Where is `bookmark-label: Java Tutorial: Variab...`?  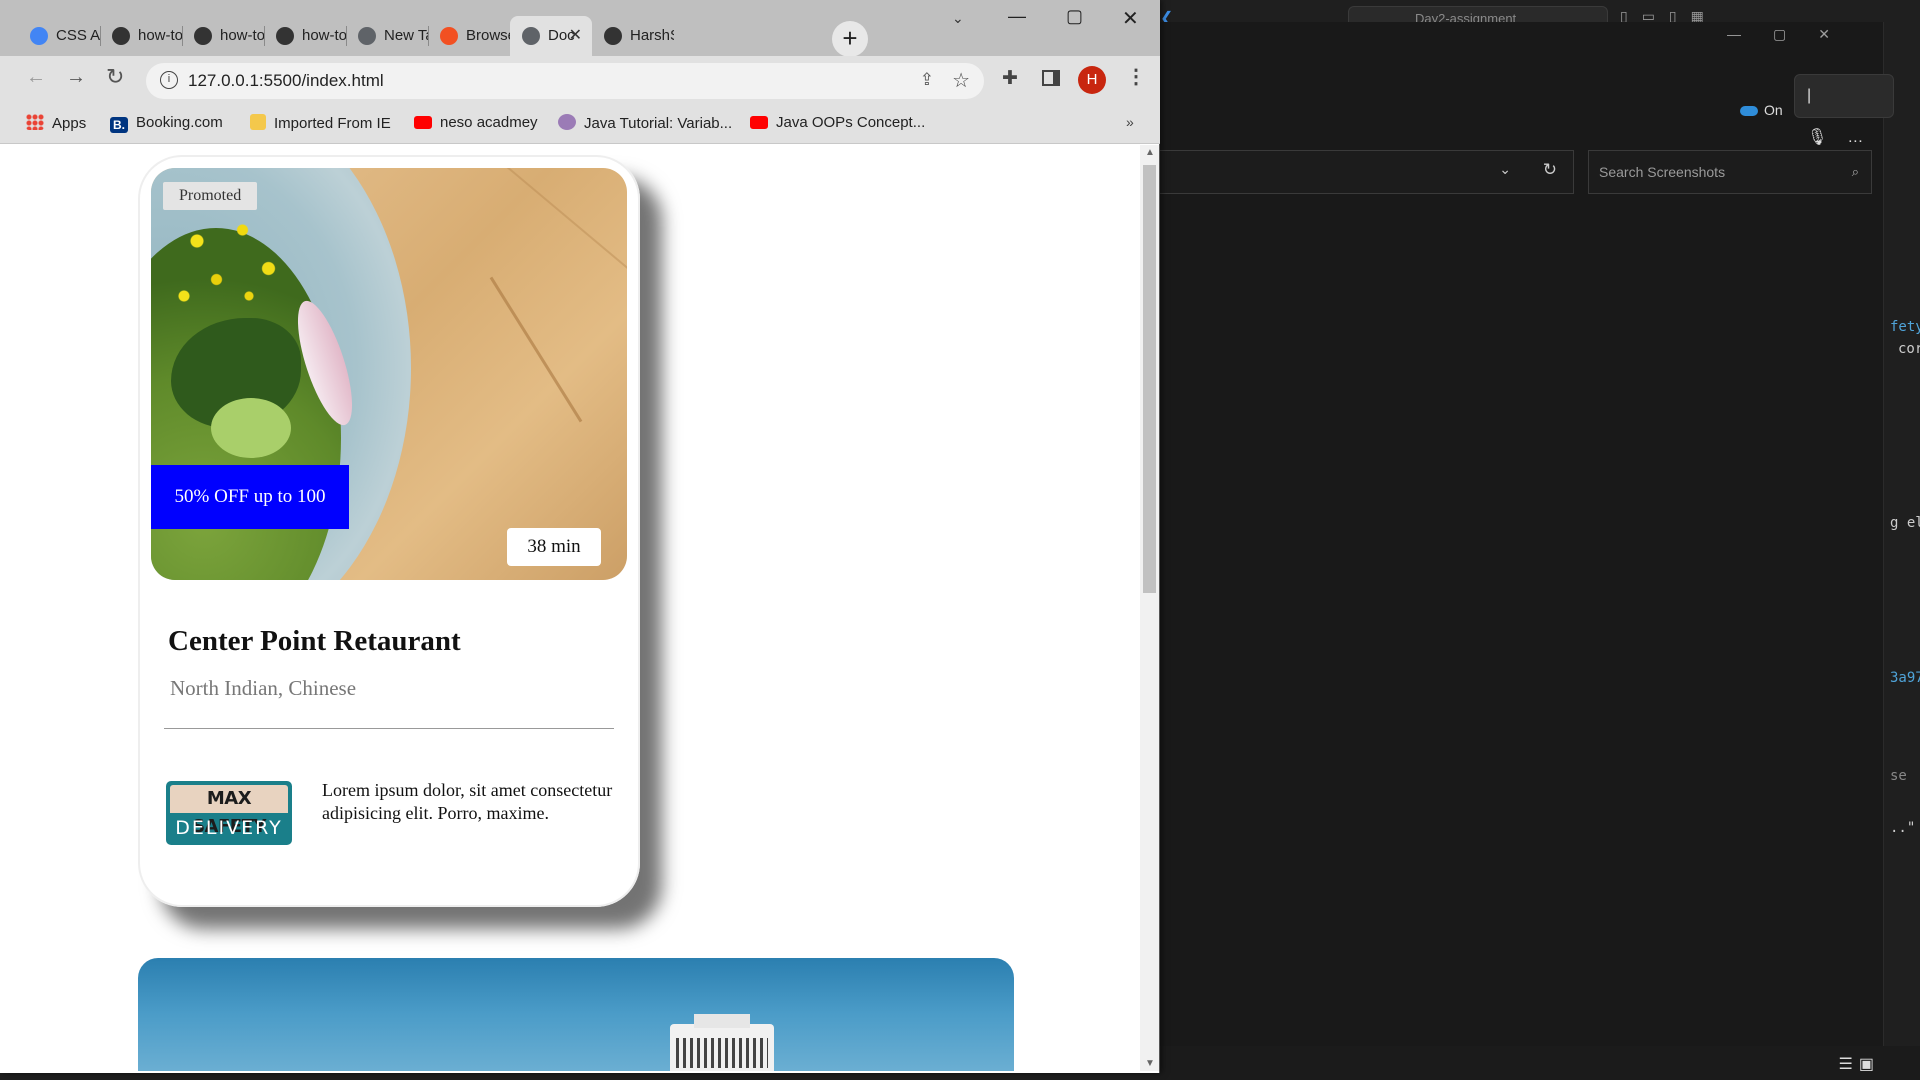 bookmark-label: Java Tutorial: Variab... is located at coordinates (658, 123).